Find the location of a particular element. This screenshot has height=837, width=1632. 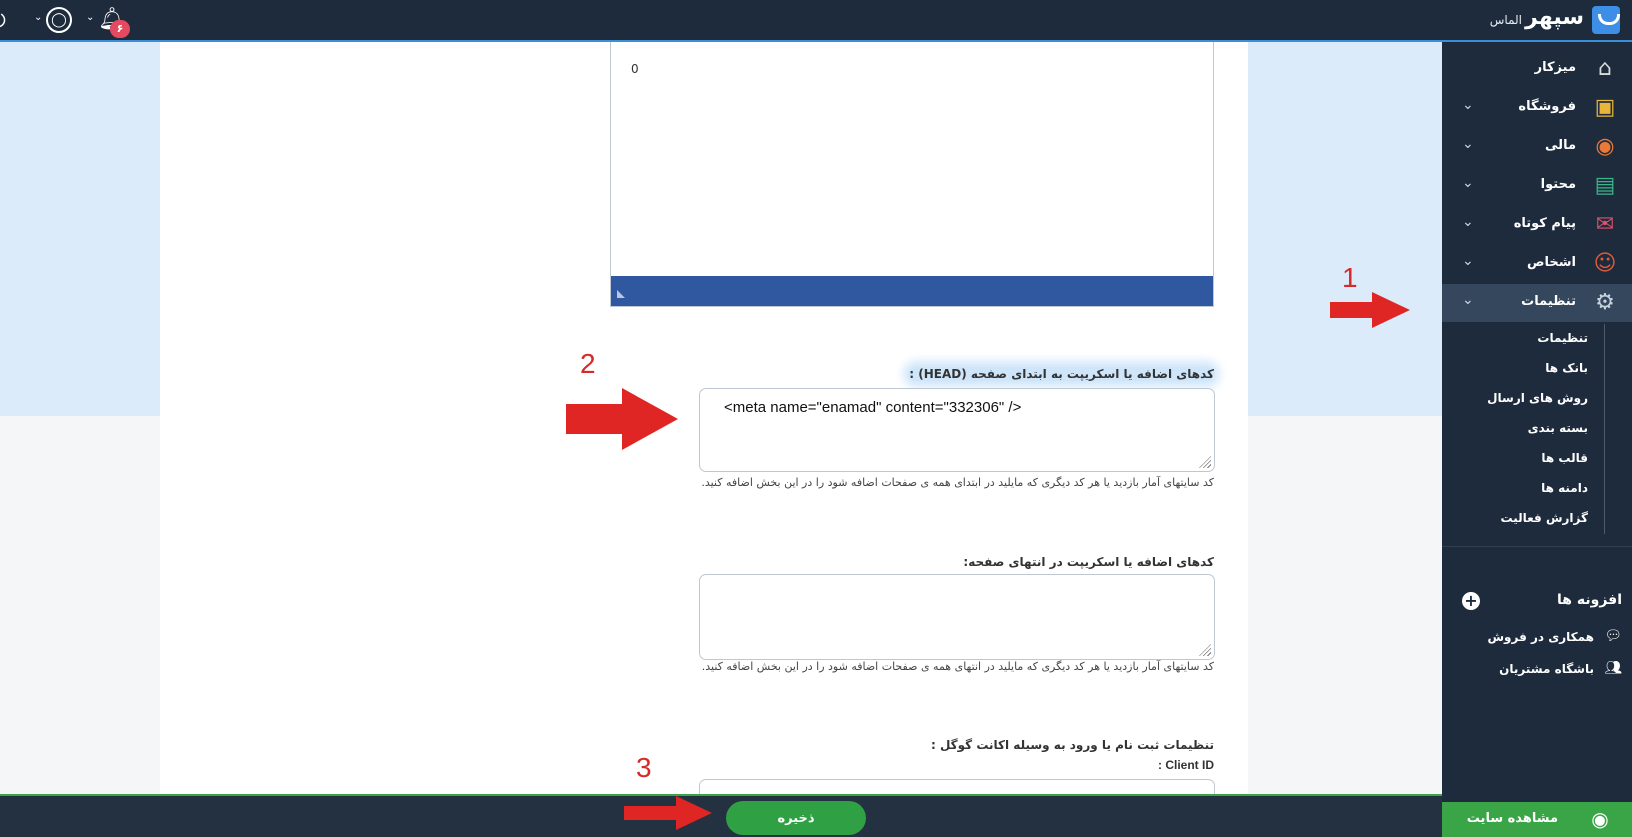

document-icon: ▤ is located at coordinates (1605, 185).